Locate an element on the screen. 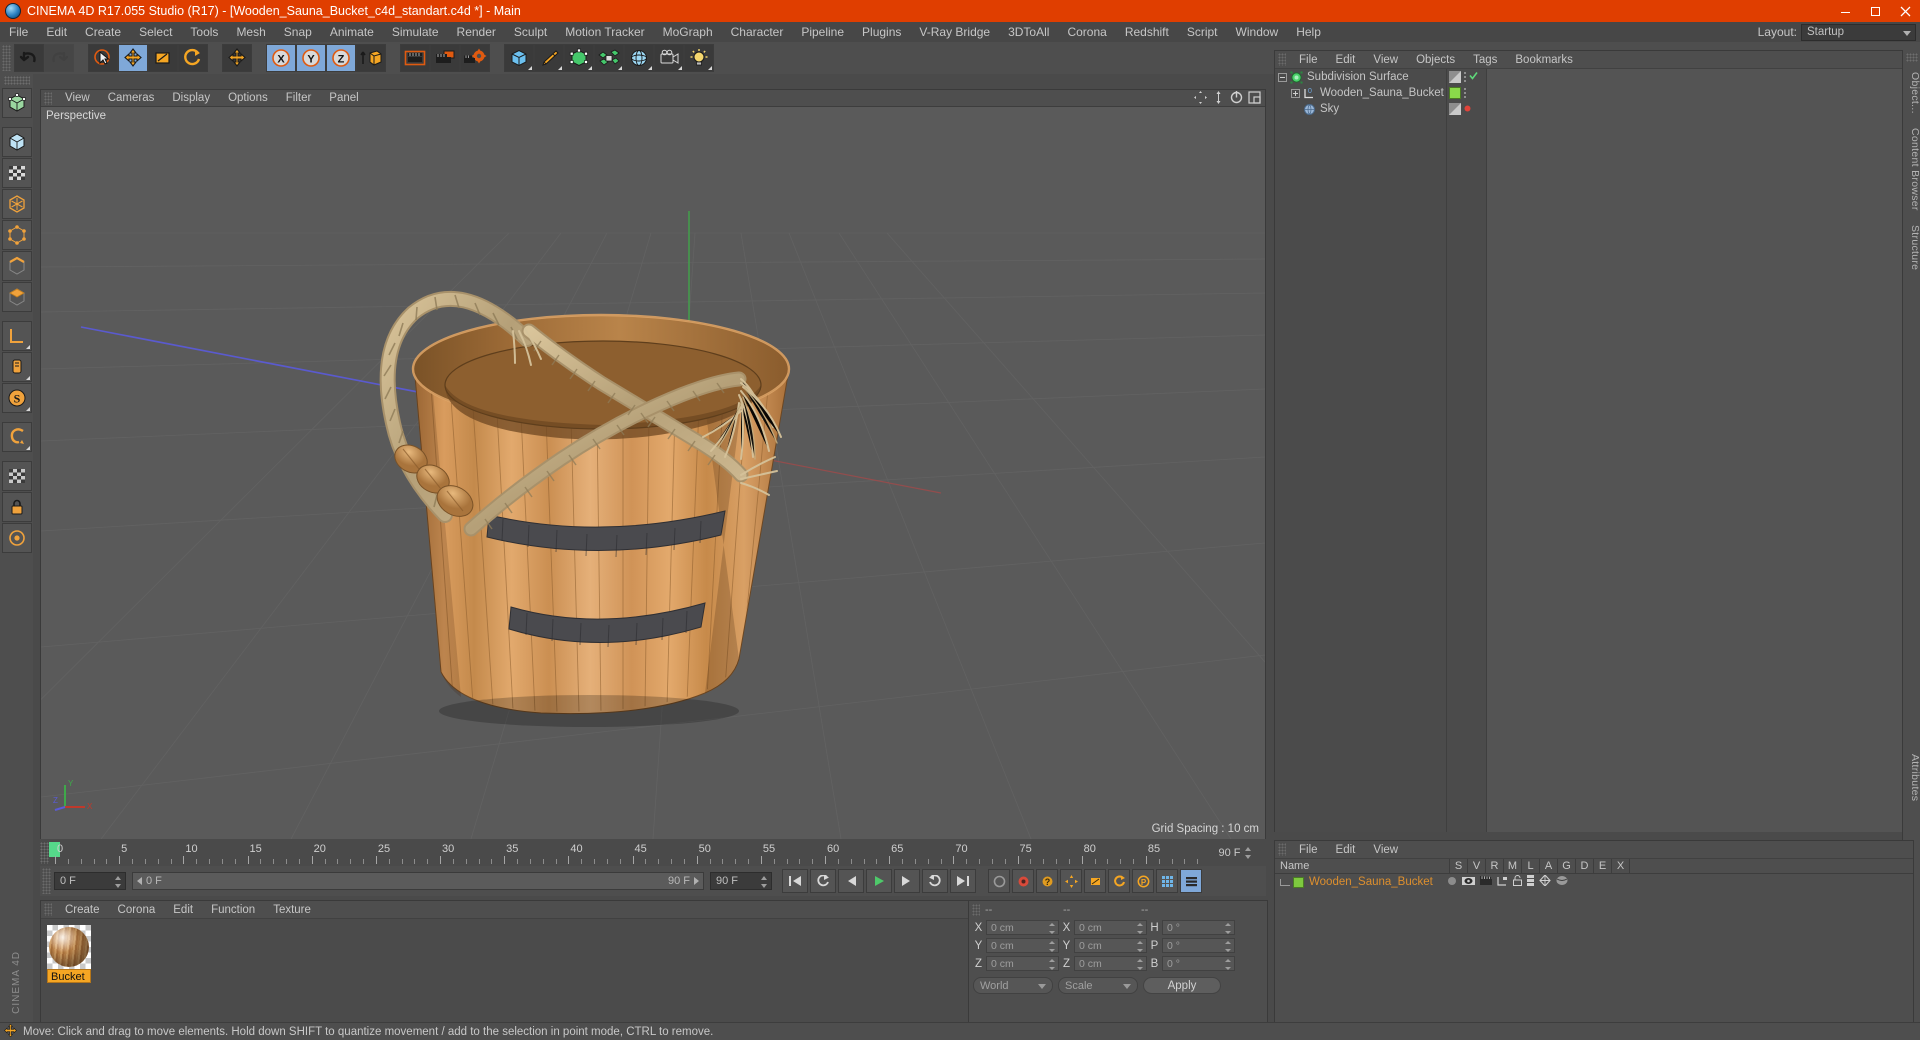 The height and width of the screenshot is (1040, 1920). scale-key-button is located at coordinates (1095, 881).